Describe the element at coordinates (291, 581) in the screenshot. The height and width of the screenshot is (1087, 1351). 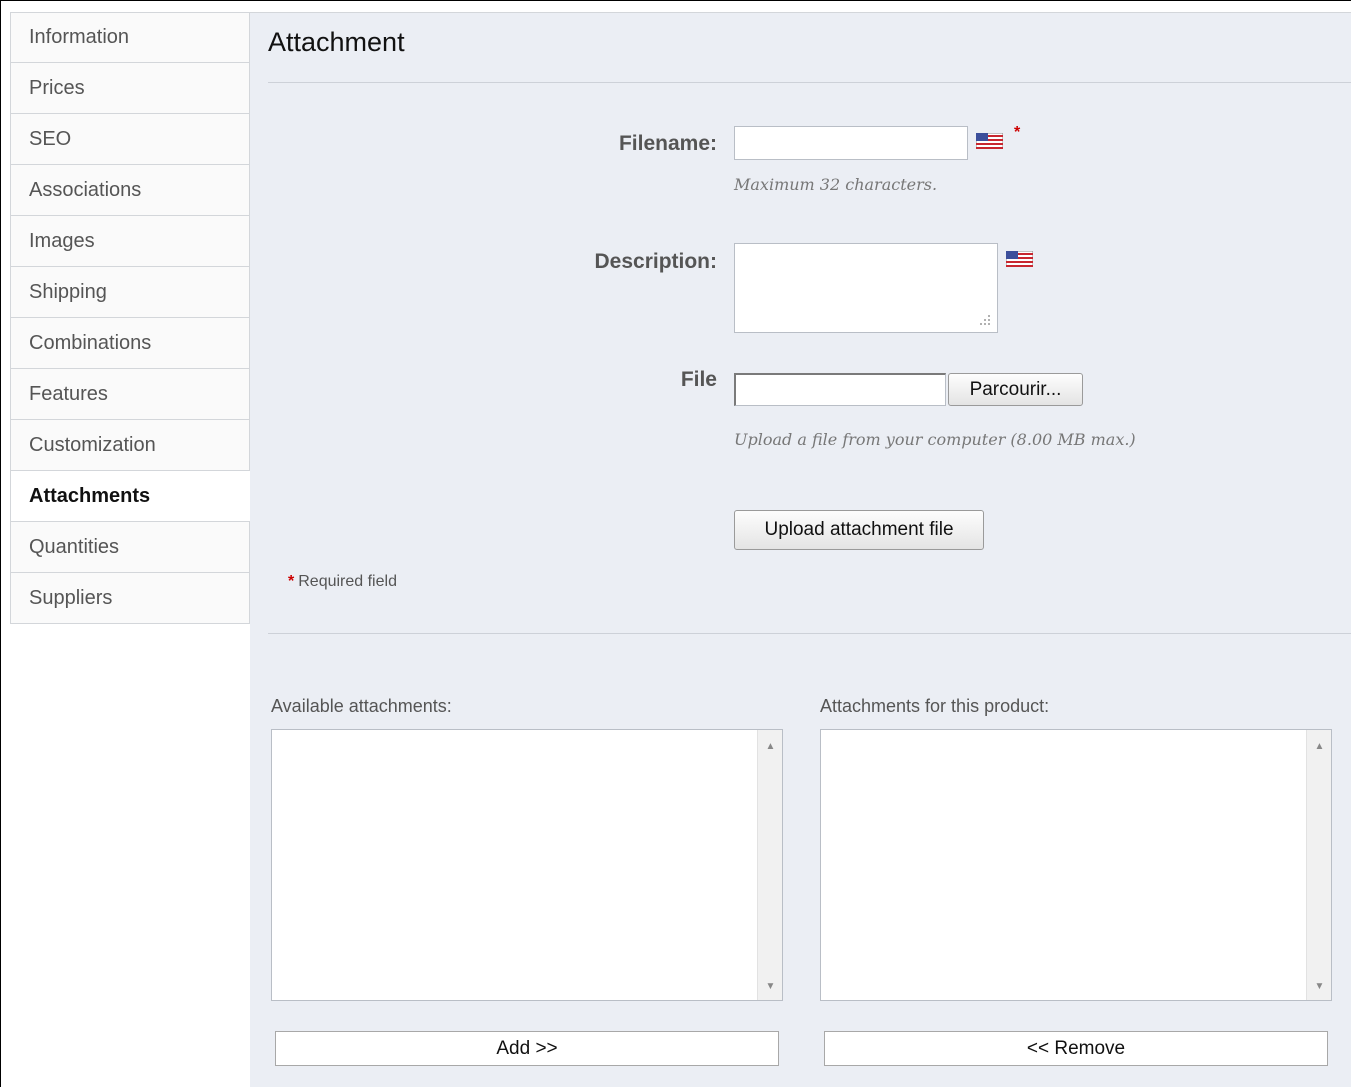
I see `required-star: *` at that location.